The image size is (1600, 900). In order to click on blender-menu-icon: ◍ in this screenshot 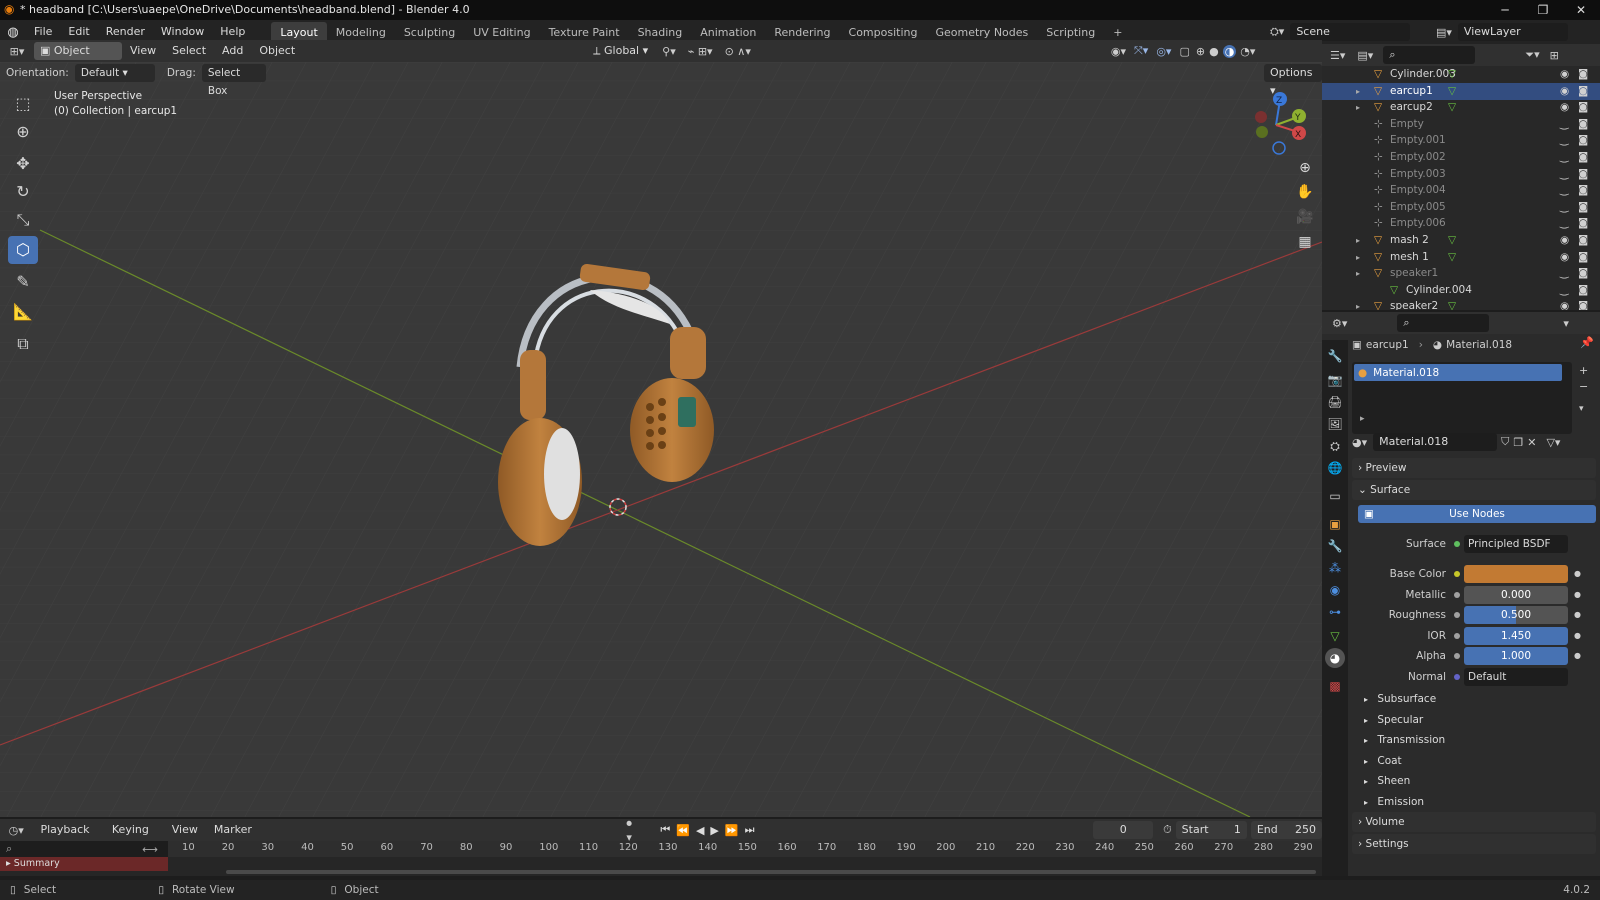, I will do `click(13, 32)`.